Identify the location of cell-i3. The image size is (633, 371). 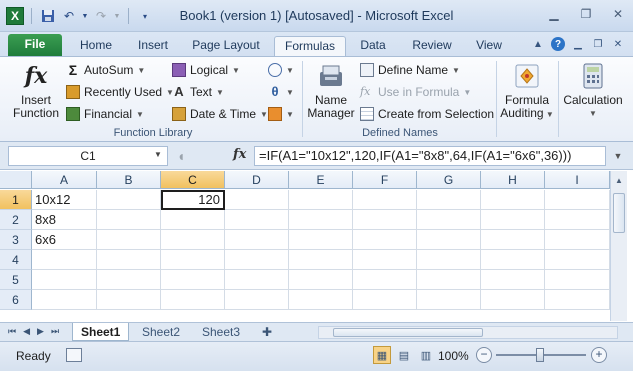
(577, 240).